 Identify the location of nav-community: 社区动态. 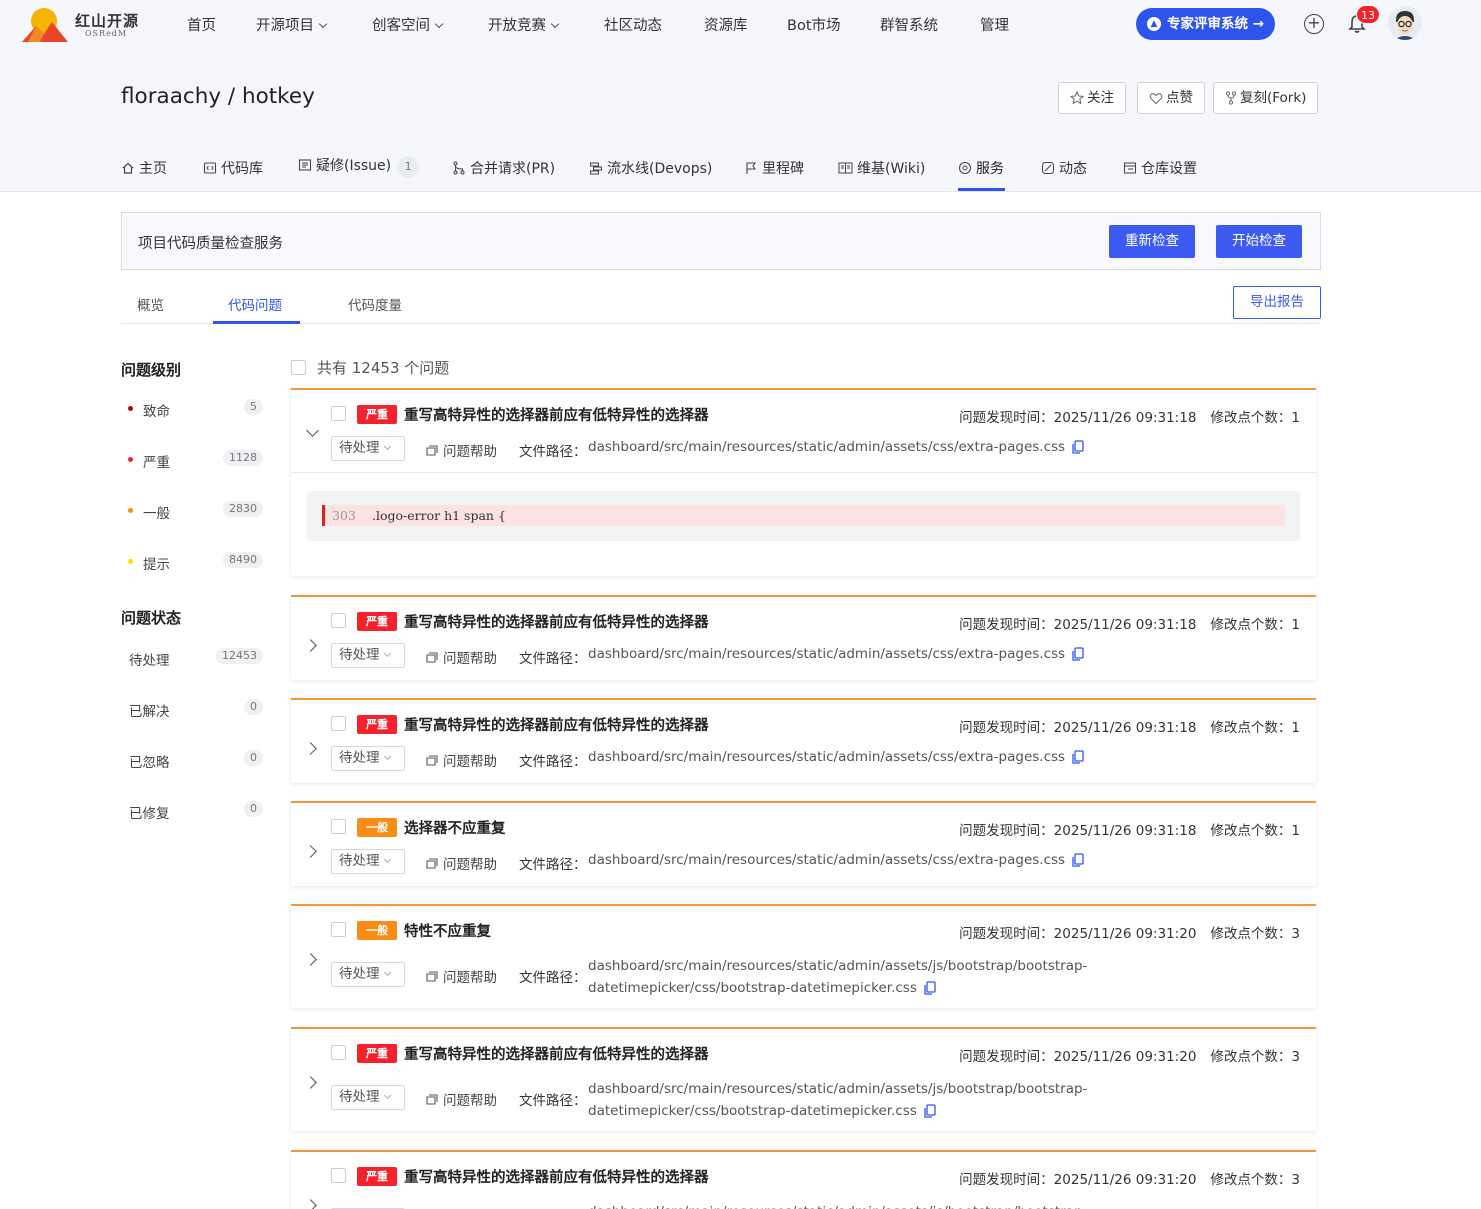
(633, 24).